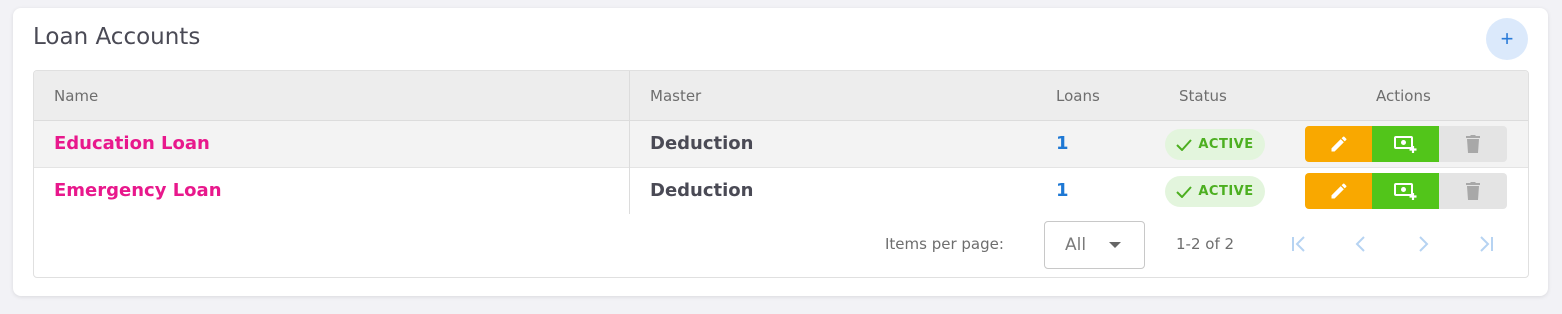  What do you see at coordinates (629, 142) in the screenshot?
I see `column-divider` at bounding box center [629, 142].